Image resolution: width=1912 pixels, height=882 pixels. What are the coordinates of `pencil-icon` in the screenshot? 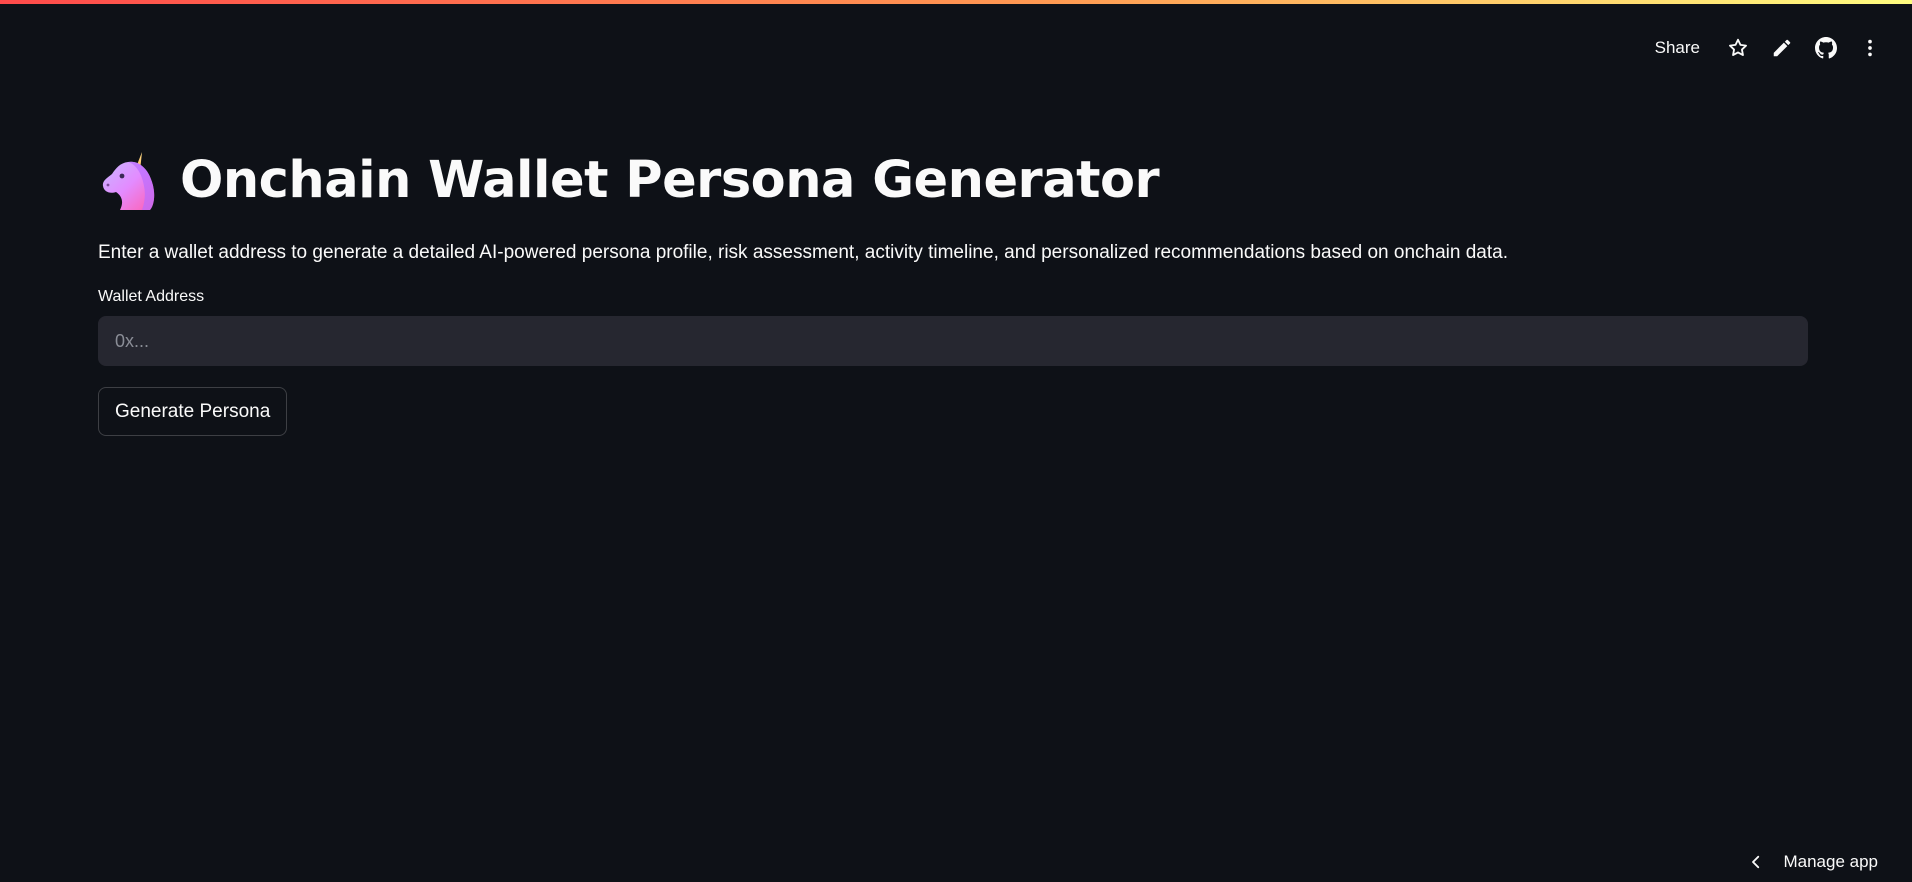 It's located at (1782, 48).